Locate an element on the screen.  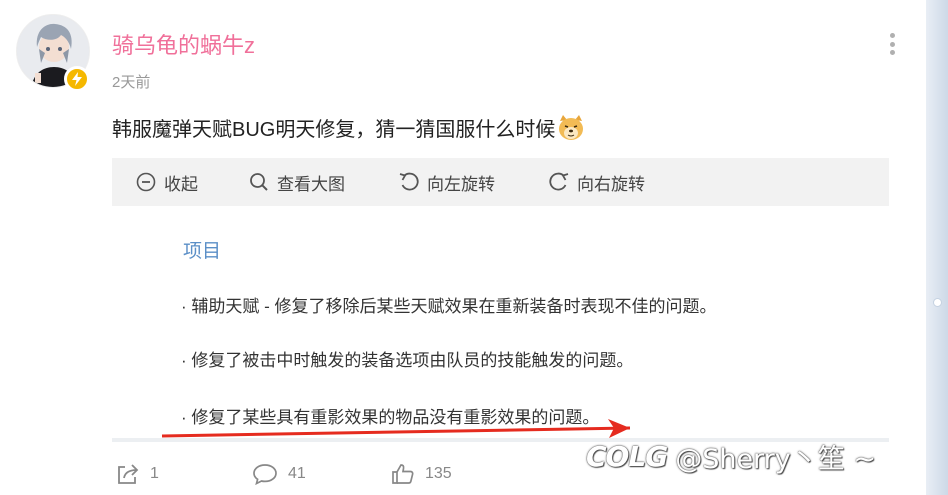
collapse-icon is located at coordinates (146, 182).